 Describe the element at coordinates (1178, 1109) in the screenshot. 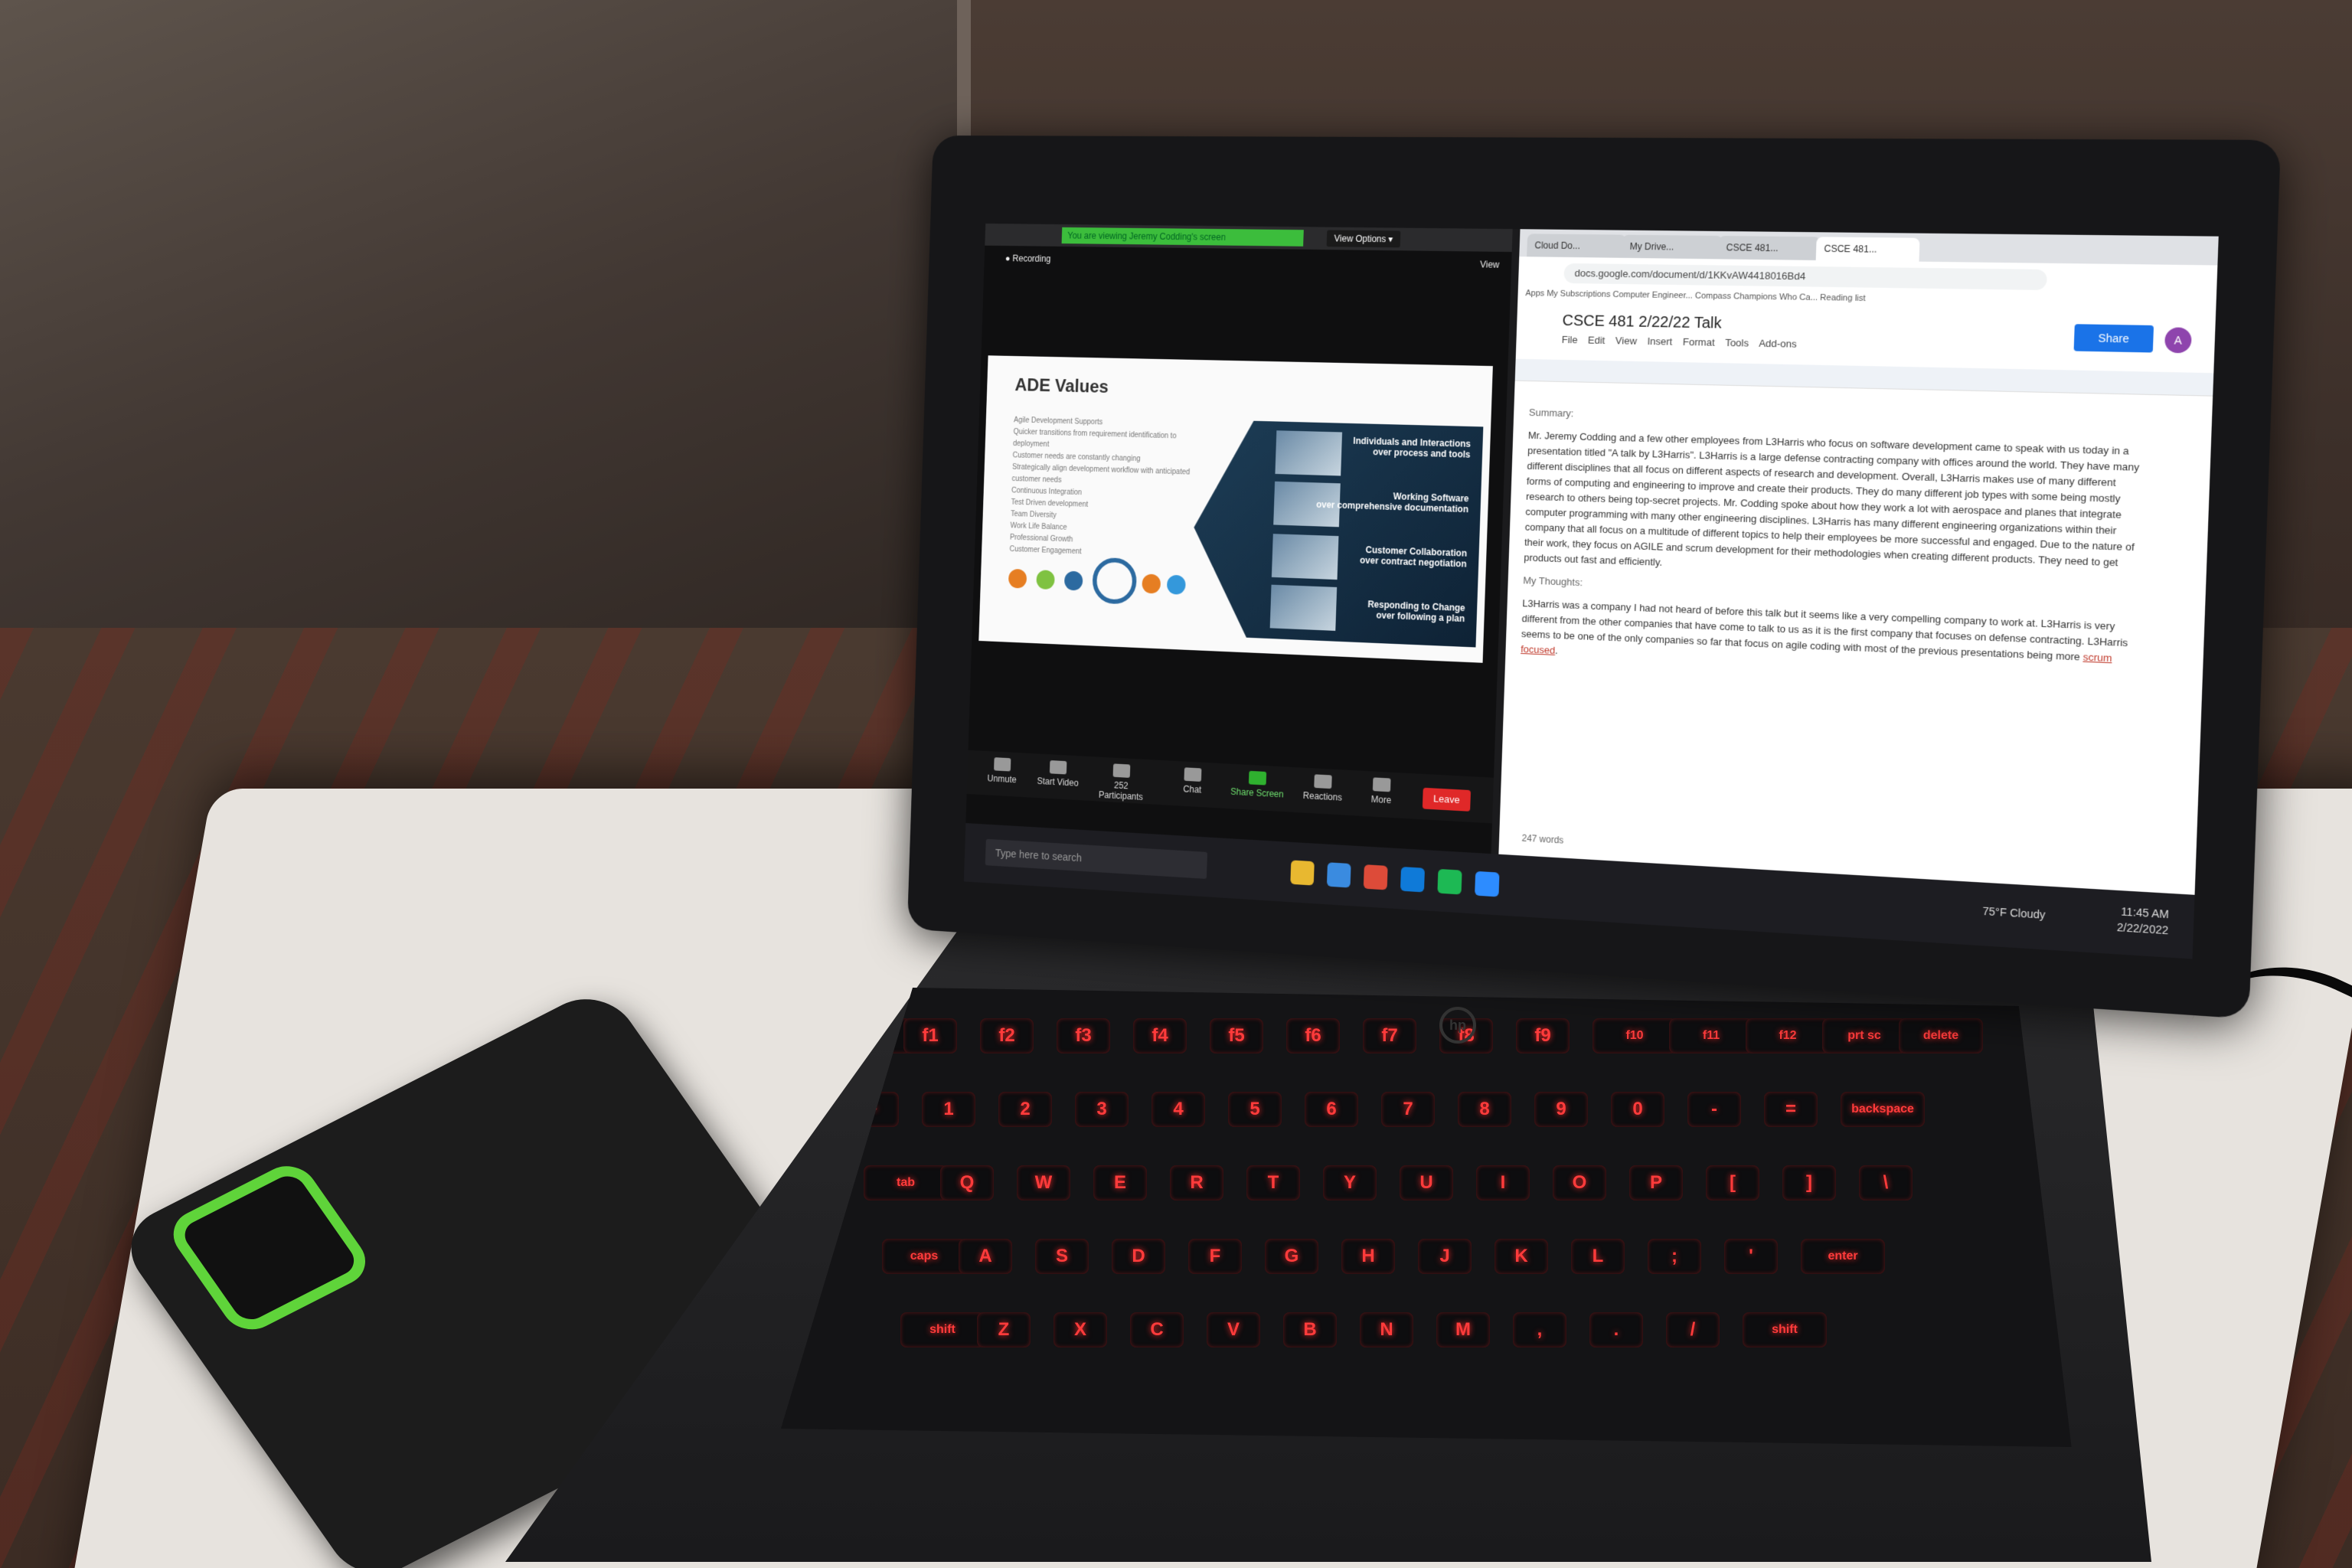

I see `keyboard-key: 4` at that location.